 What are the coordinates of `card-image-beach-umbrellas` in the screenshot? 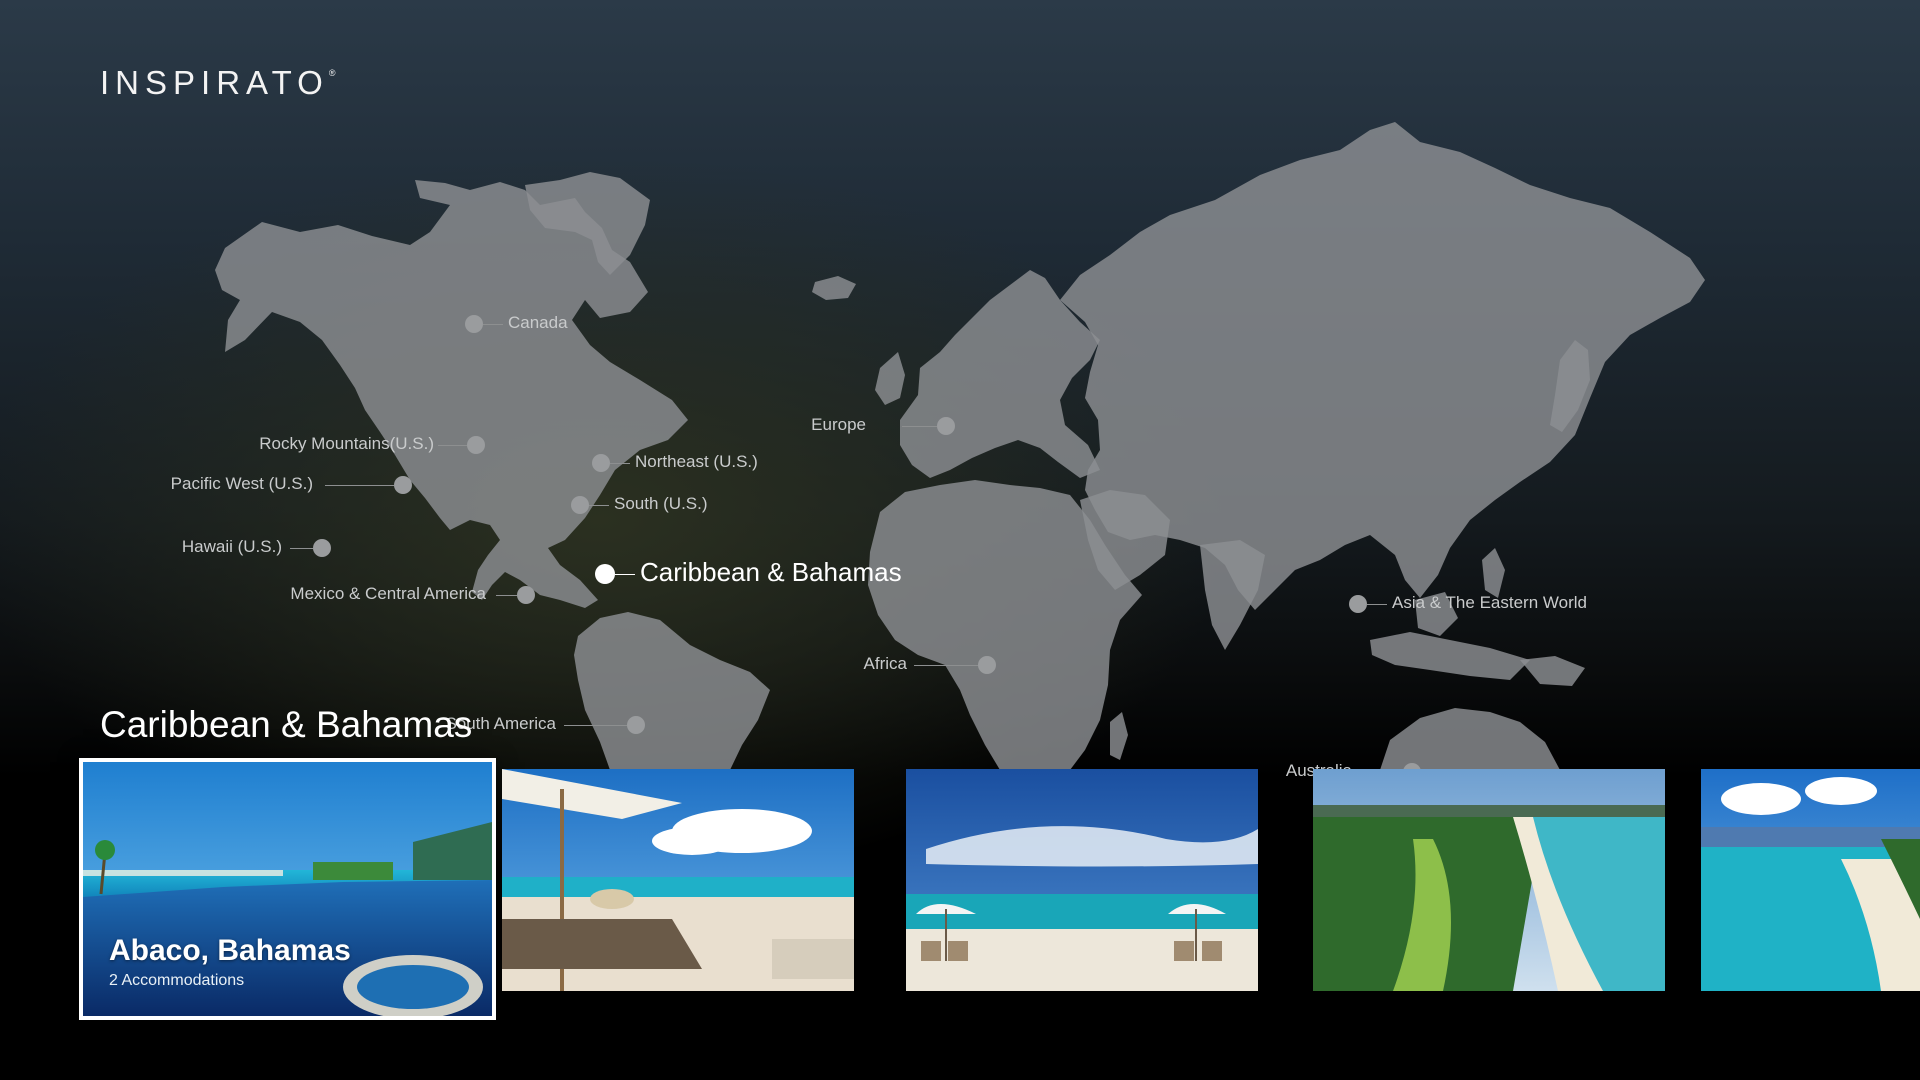 It's located at (1082, 880).